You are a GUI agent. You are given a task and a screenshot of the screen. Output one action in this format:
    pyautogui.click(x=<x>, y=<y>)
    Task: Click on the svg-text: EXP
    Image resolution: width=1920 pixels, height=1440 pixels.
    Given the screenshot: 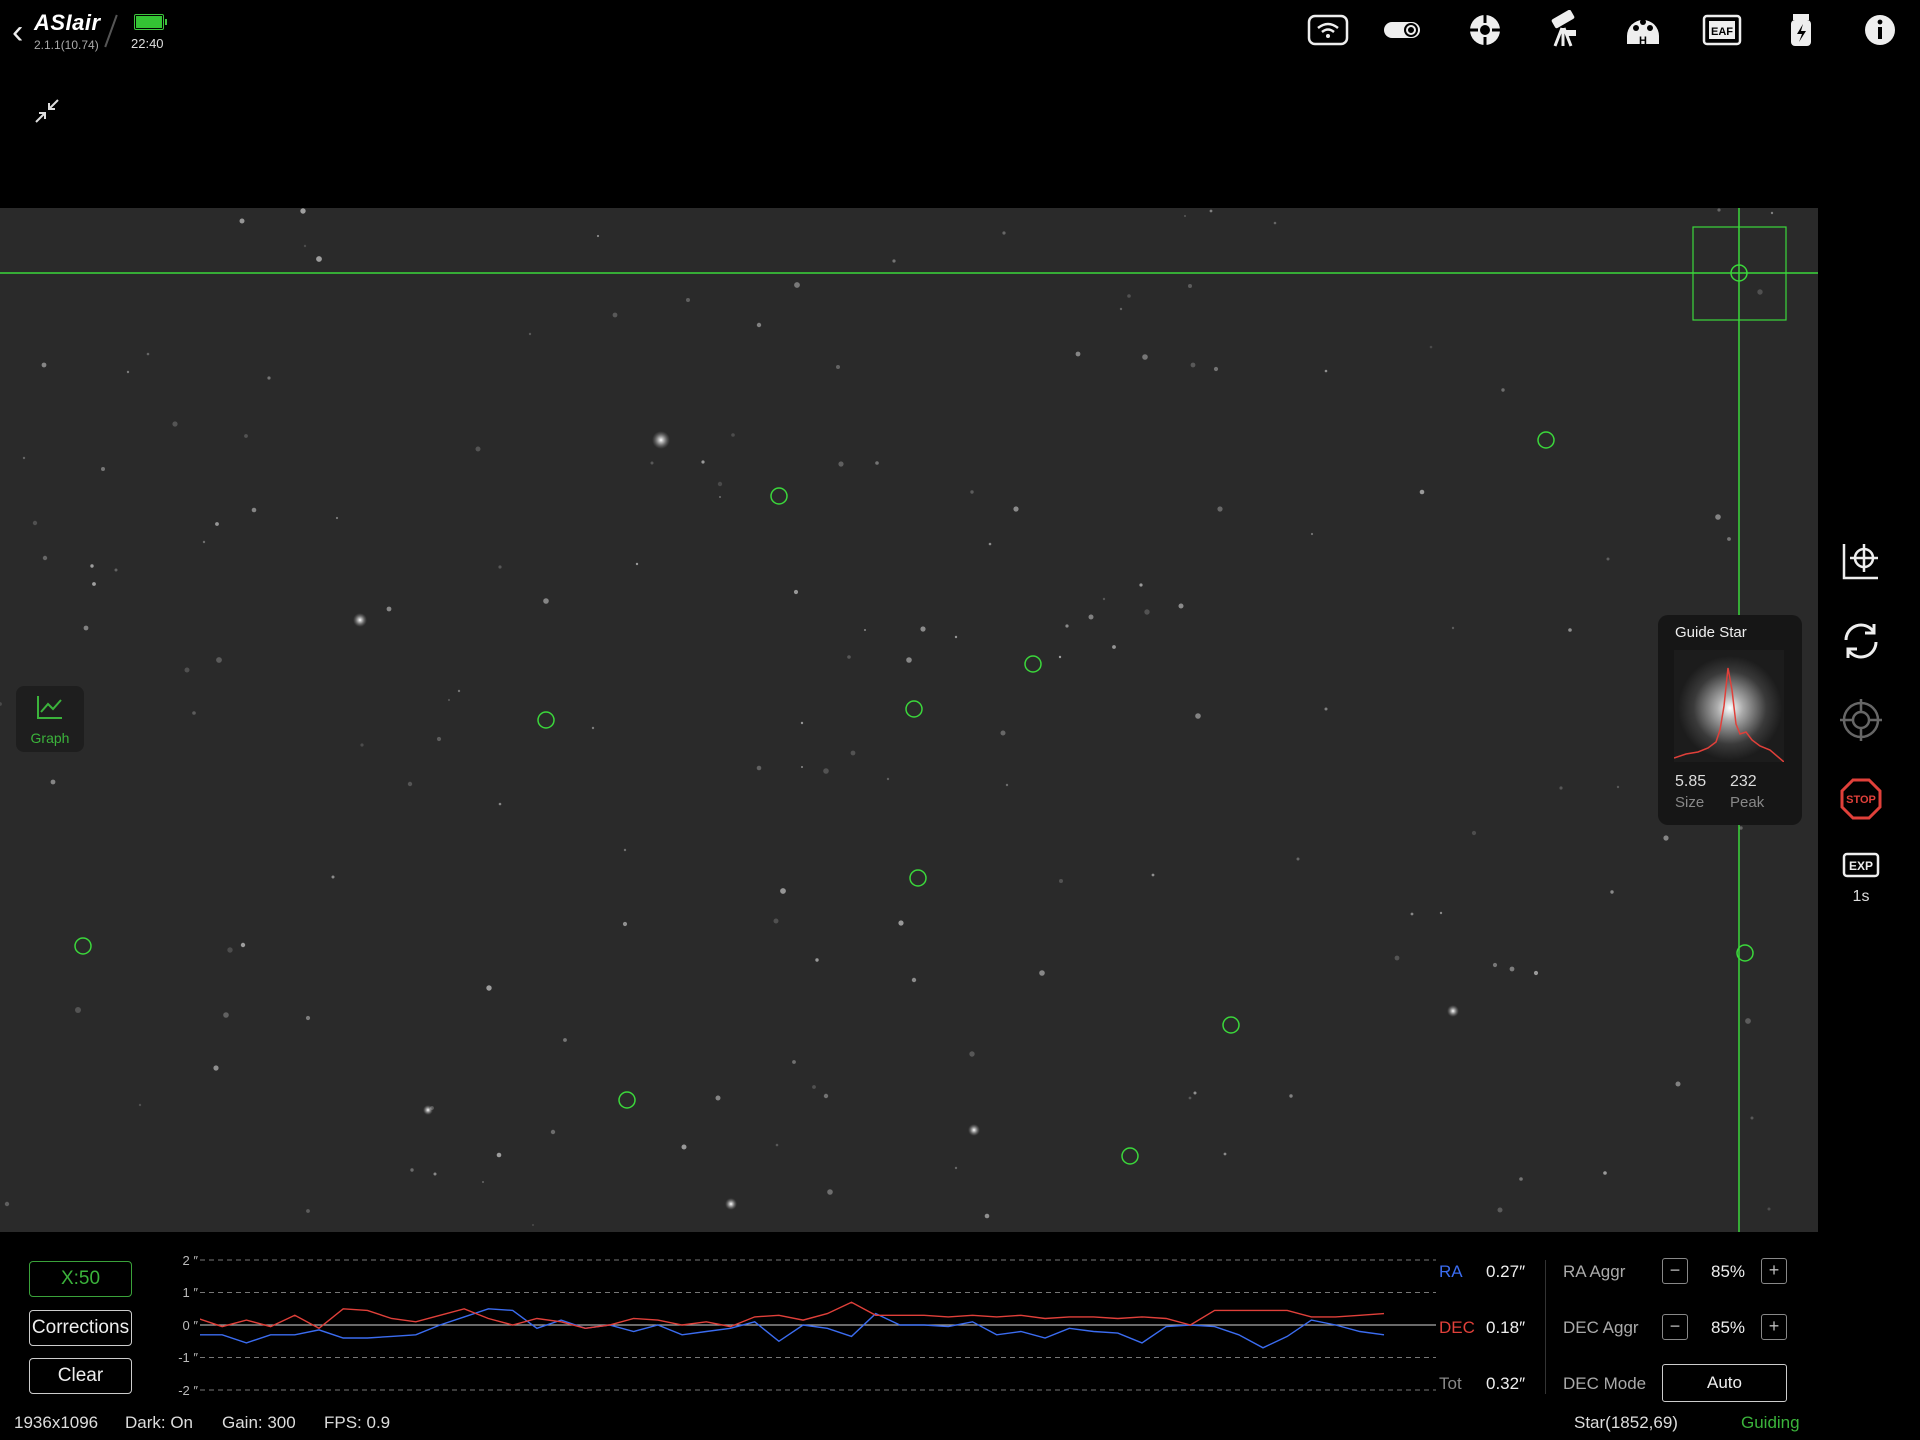 What is the action you would take?
    pyautogui.click(x=1861, y=866)
    